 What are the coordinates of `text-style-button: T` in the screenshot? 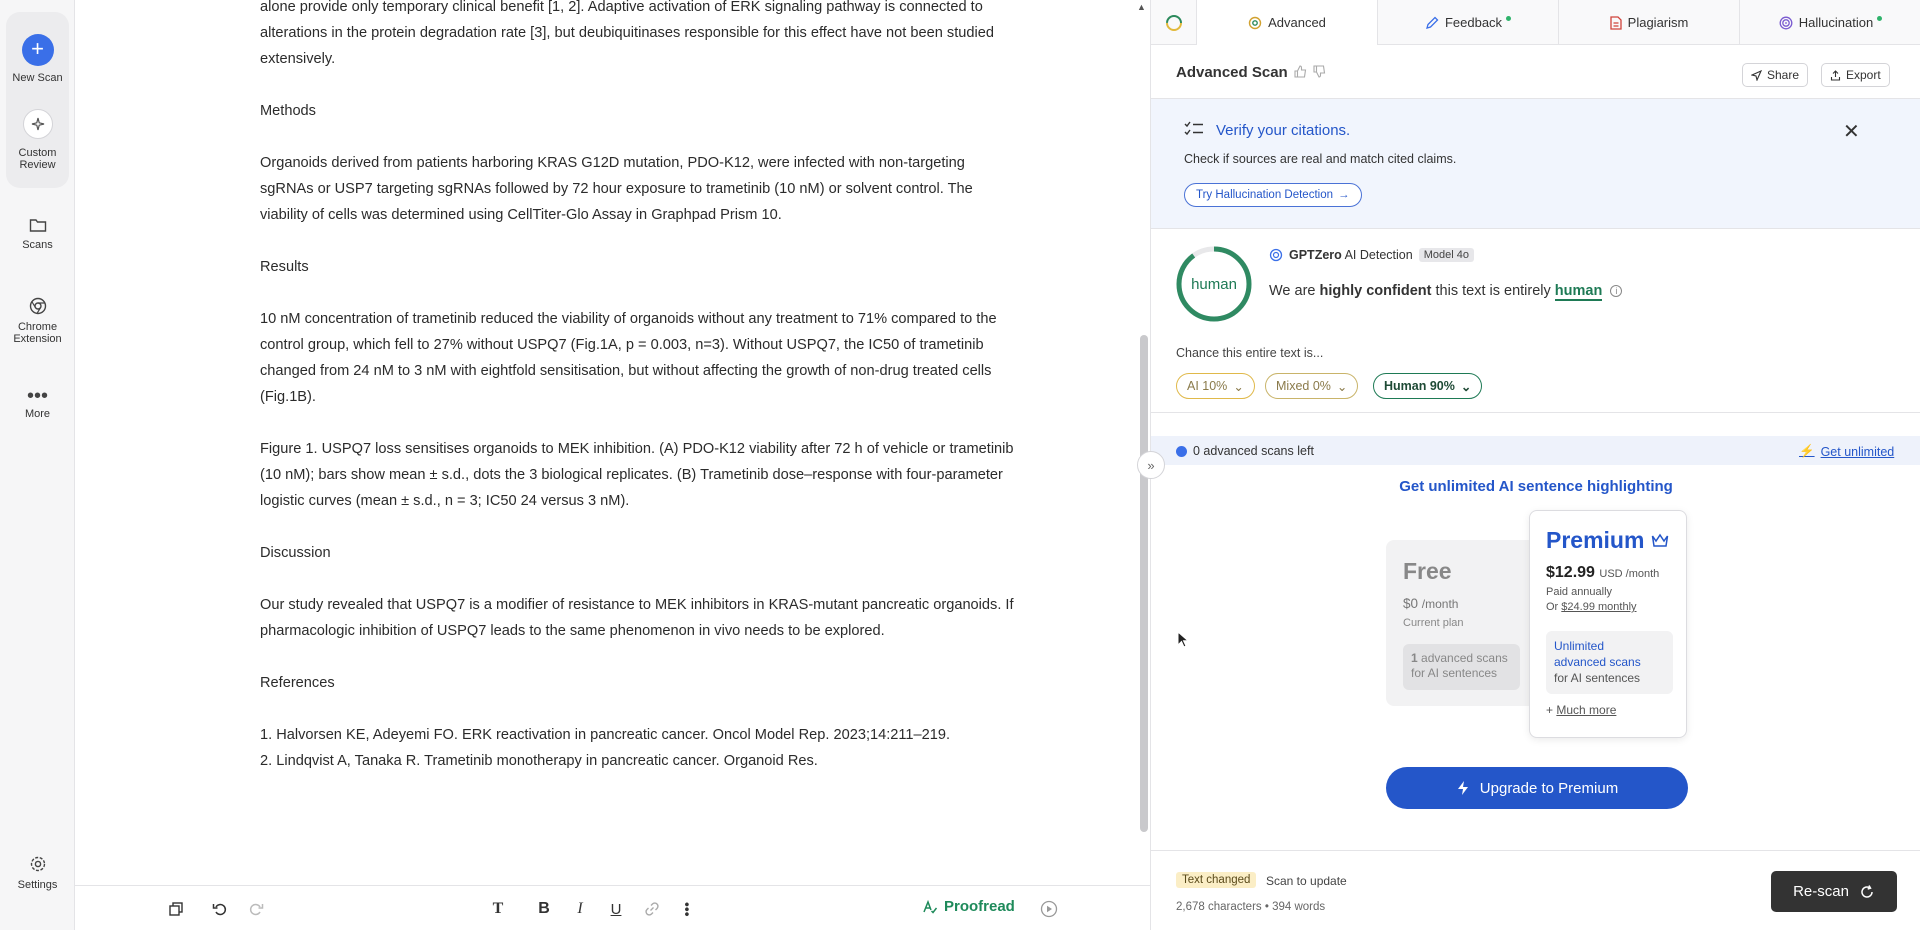 It's located at (498, 909).